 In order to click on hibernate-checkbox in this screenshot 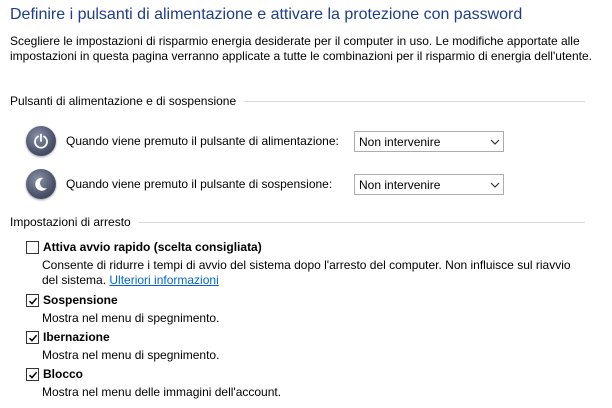, I will do `click(32, 337)`.